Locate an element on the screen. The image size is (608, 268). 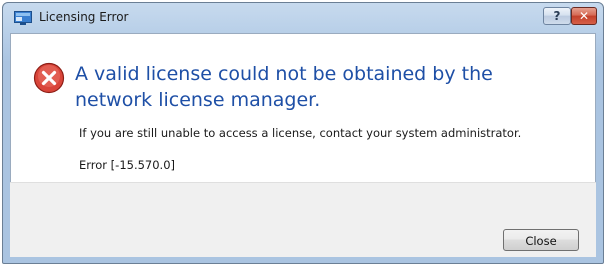
error-icon is located at coordinates (49, 78).